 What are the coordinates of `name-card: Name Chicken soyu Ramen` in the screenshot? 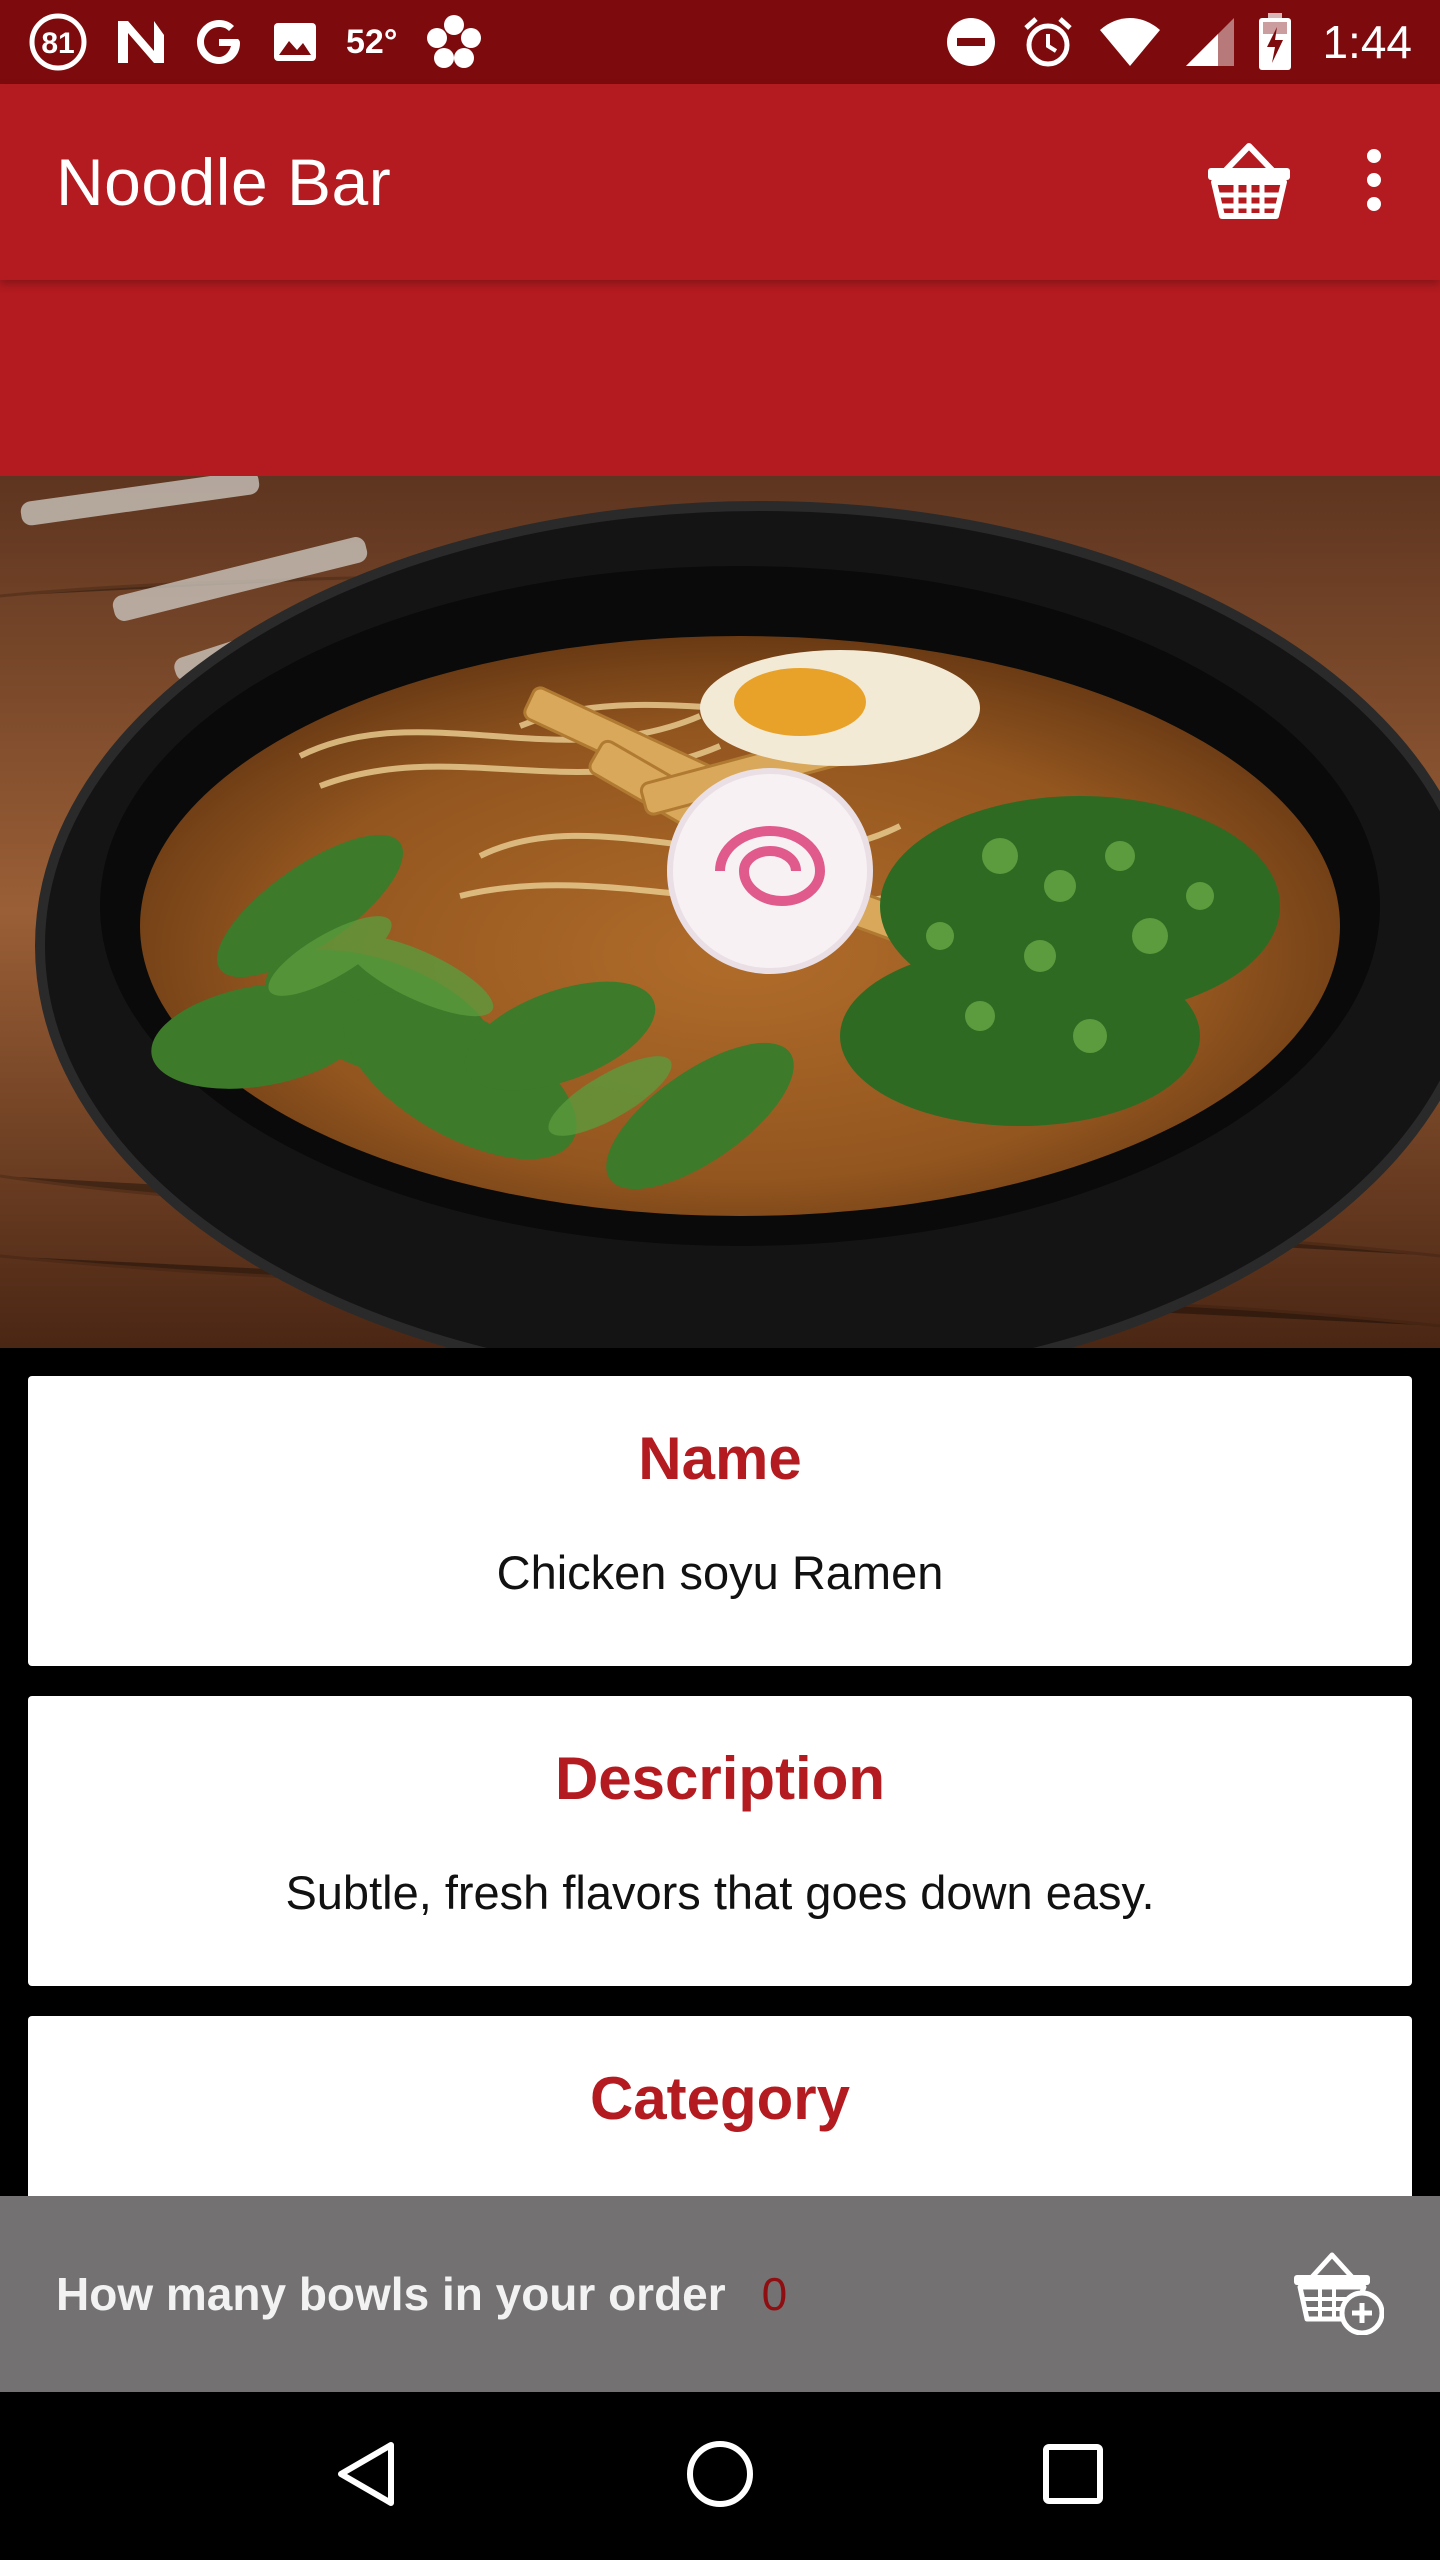 It's located at (720, 1521).